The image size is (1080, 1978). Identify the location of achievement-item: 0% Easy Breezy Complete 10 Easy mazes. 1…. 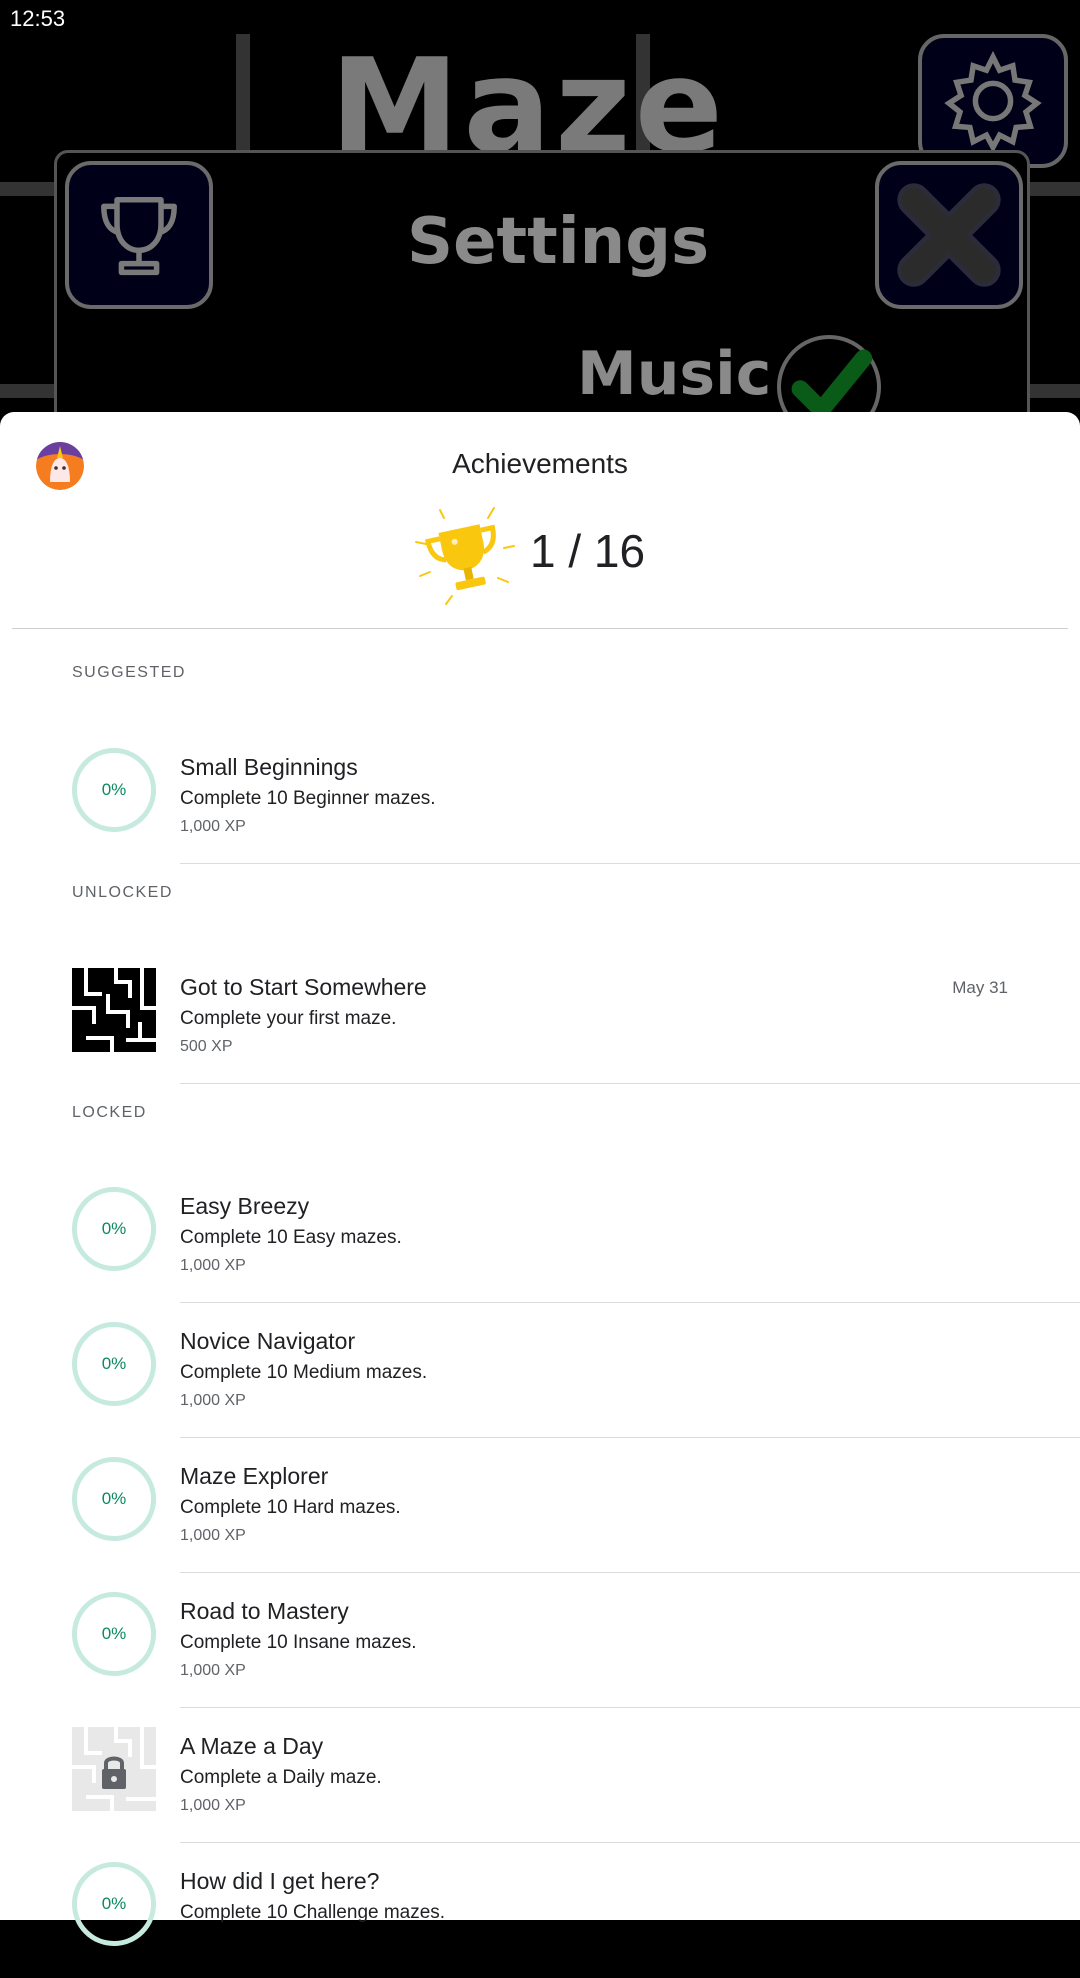
(540, 1236).